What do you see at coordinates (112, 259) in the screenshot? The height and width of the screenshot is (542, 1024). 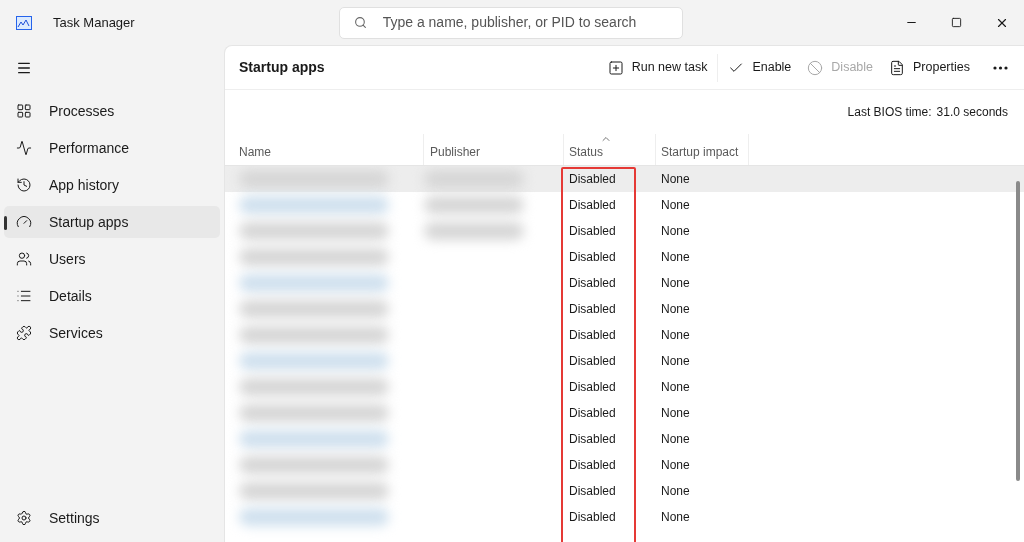 I see `sidebar-item: Users` at bounding box center [112, 259].